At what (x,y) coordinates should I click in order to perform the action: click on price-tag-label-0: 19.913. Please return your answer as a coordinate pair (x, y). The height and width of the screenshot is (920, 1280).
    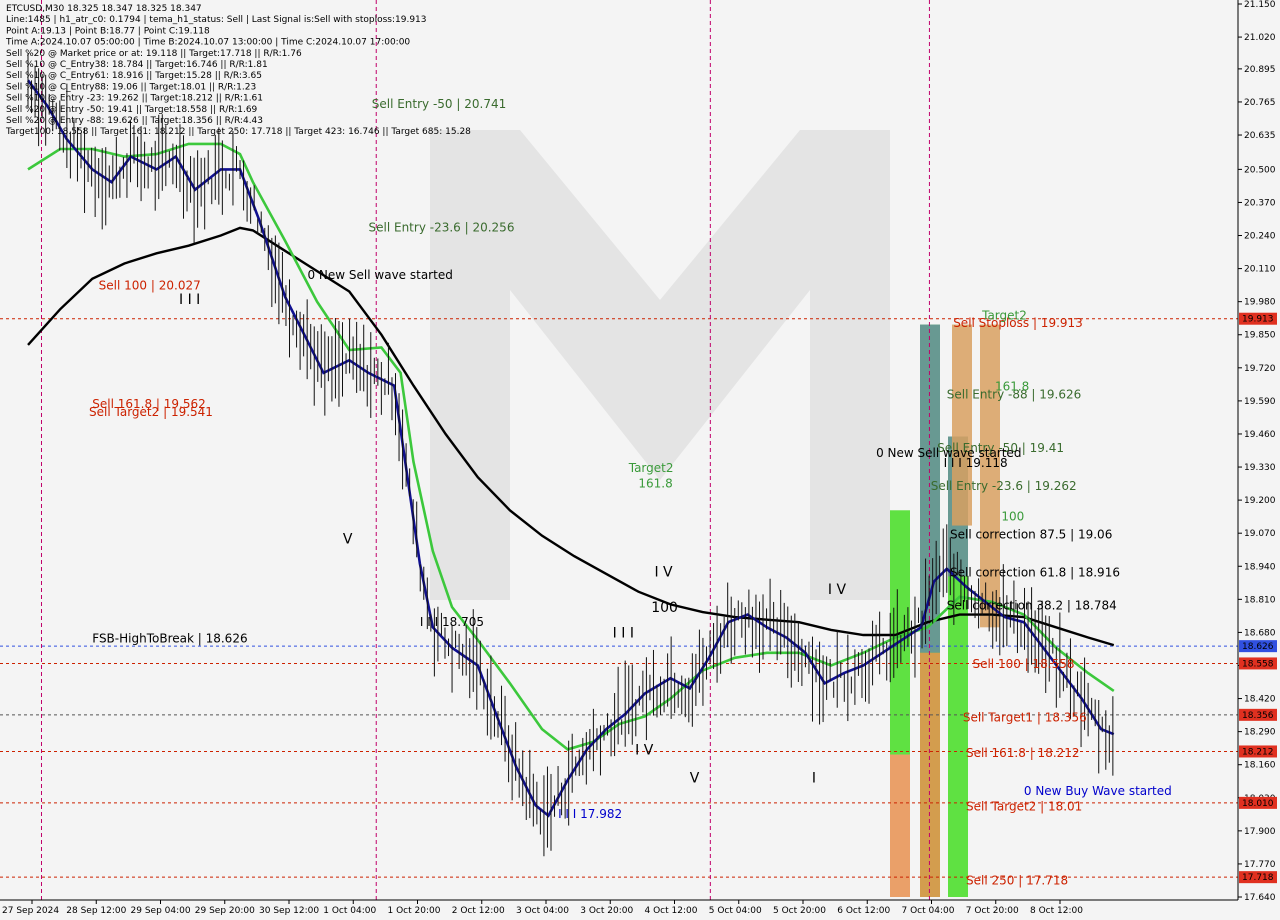
    Looking at the image, I should click on (1258, 320).